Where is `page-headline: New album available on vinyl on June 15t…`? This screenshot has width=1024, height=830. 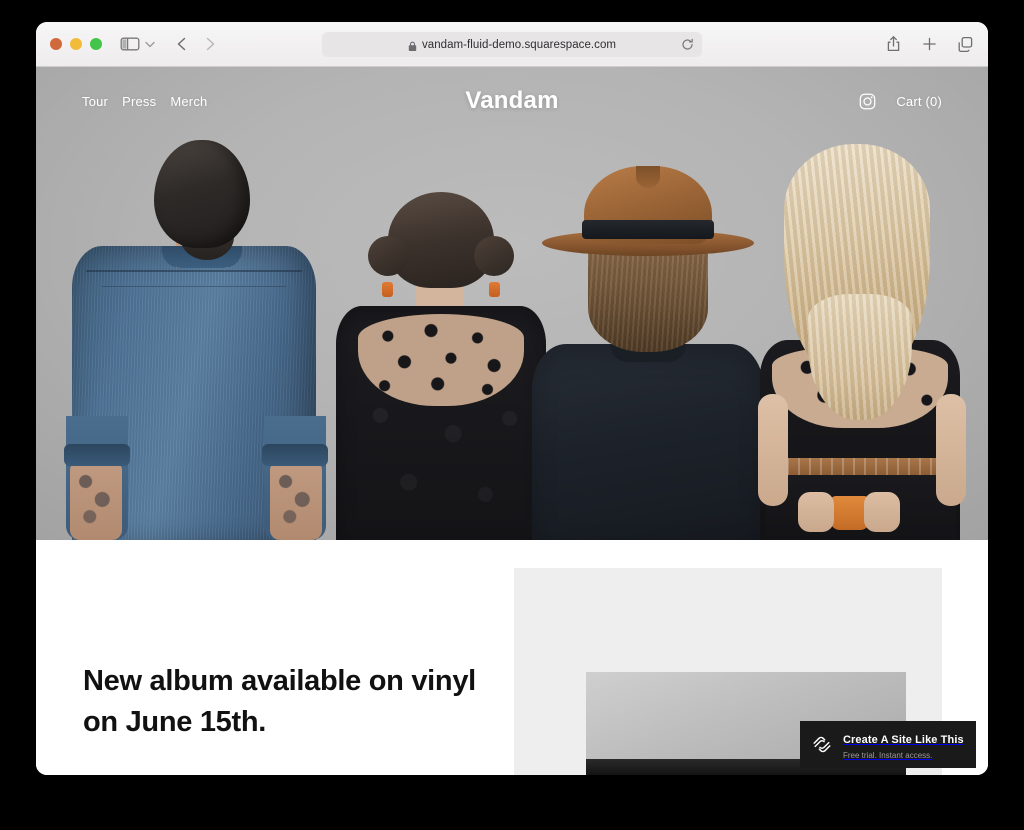 page-headline: New album available on vinyl on June 15t… is located at coordinates (279, 702).